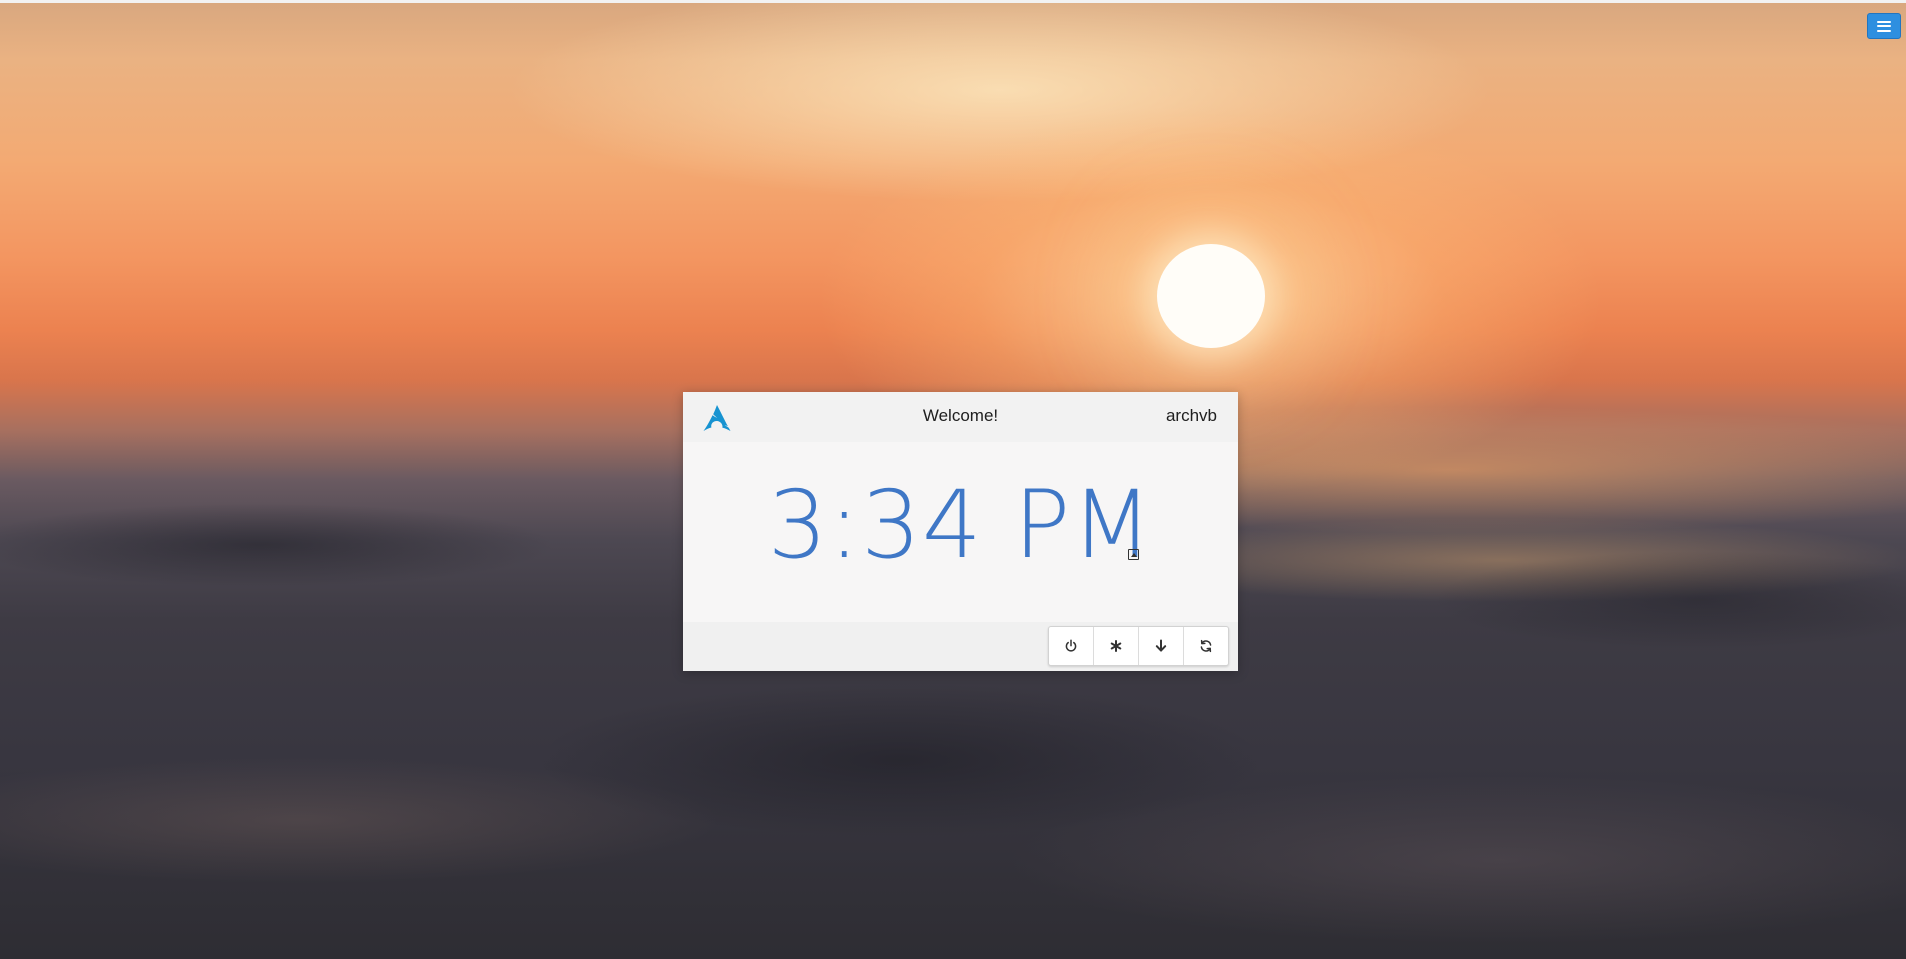 Image resolution: width=1906 pixels, height=959 pixels. I want to click on greeter-header: Welcome! archvb, so click(960, 417).